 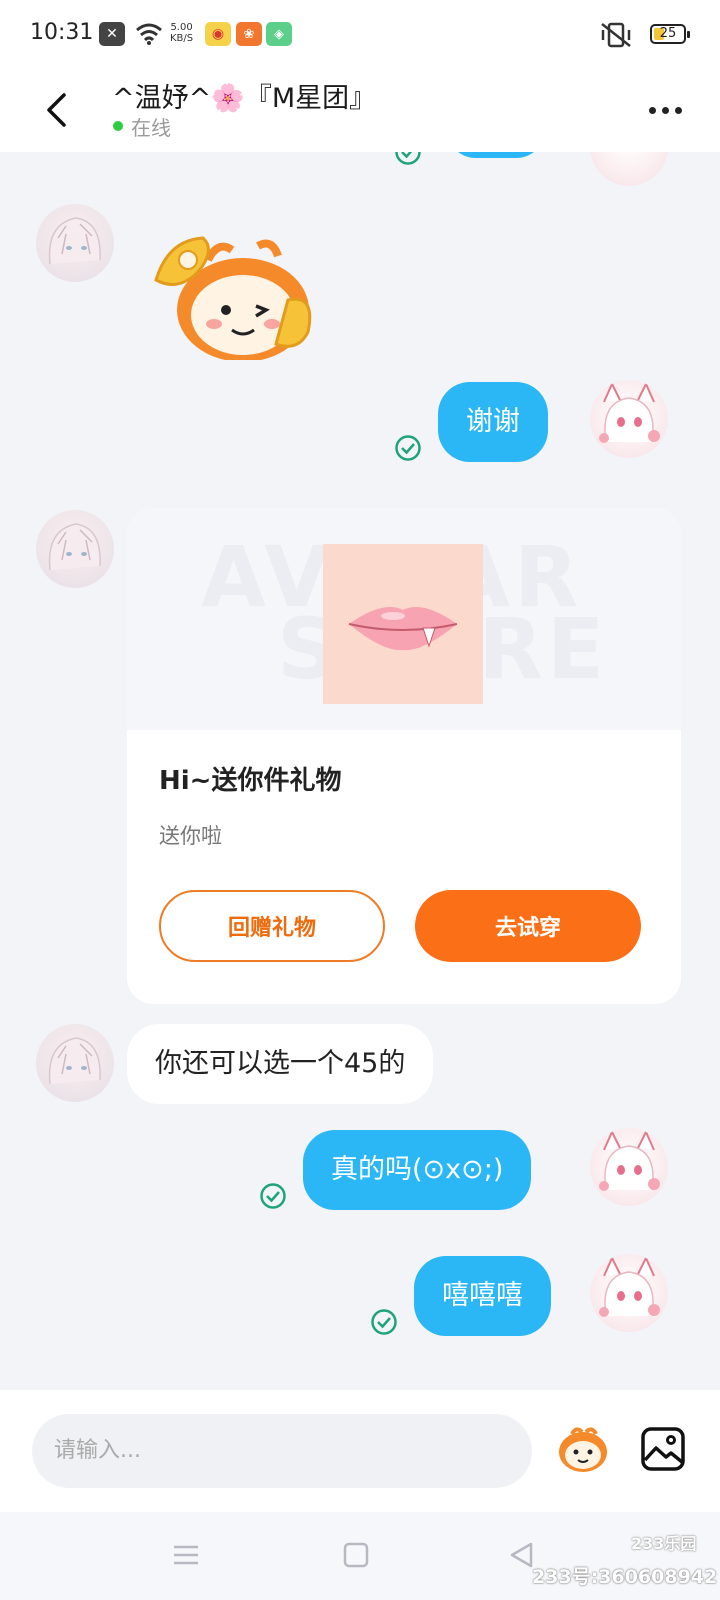 I want to click on online-status-text: 在线, so click(x=151, y=128).